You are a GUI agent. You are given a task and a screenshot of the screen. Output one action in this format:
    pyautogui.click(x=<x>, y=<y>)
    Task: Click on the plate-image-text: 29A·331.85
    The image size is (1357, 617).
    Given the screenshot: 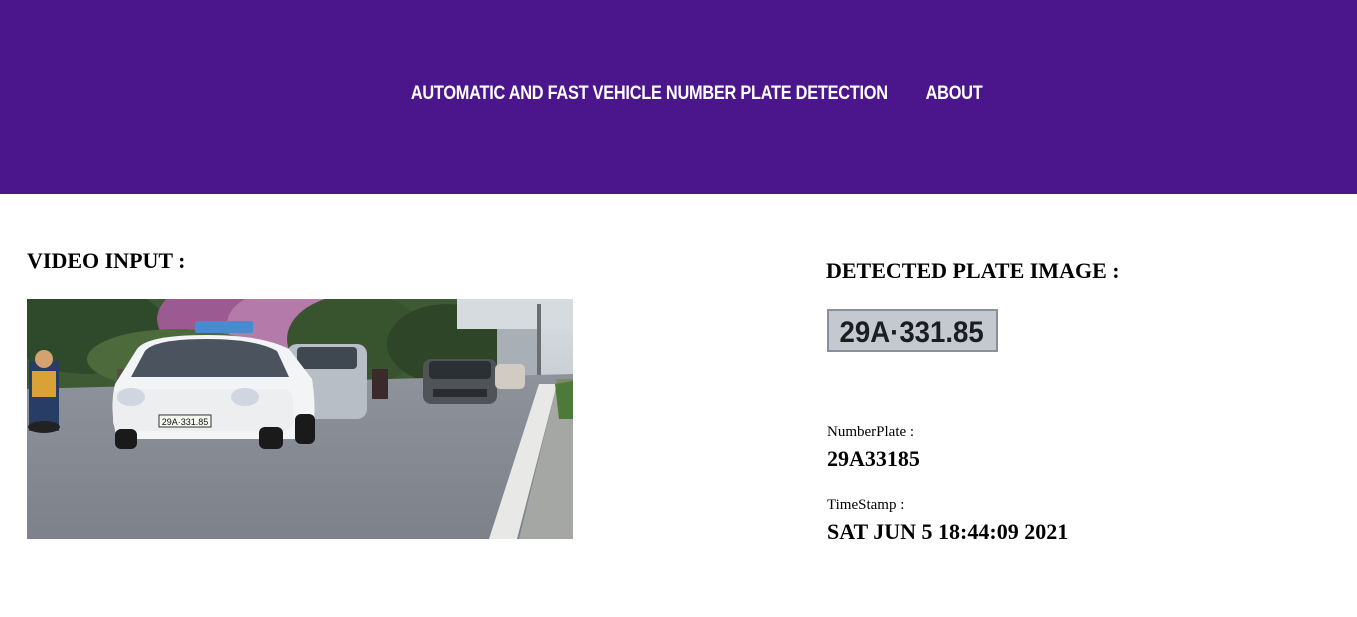 What is the action you would take?
    pyautogui.click(x=912, y=332)
    